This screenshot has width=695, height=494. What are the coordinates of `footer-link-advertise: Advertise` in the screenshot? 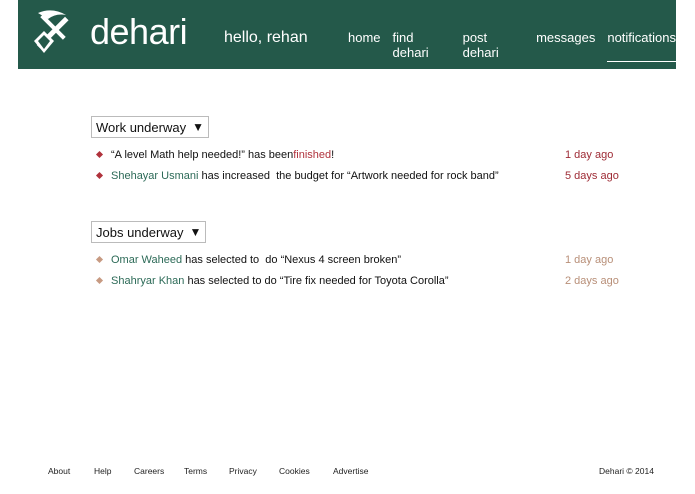 It's located at (350, 471).